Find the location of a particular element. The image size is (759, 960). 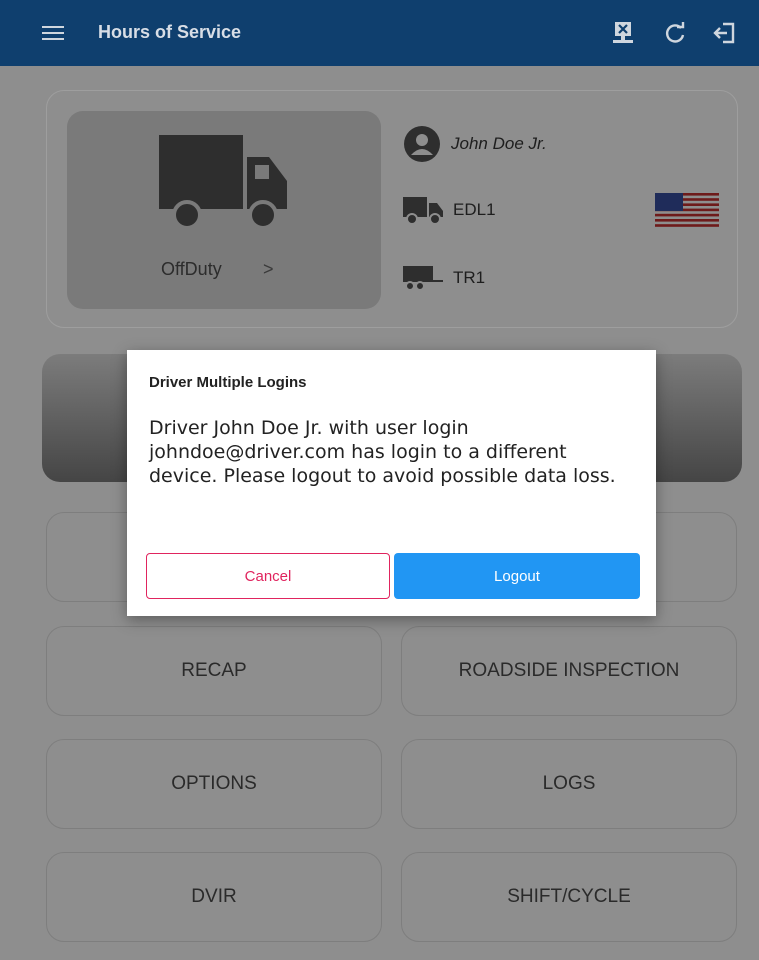

trailer-icon is located at coordinates (423, 278).